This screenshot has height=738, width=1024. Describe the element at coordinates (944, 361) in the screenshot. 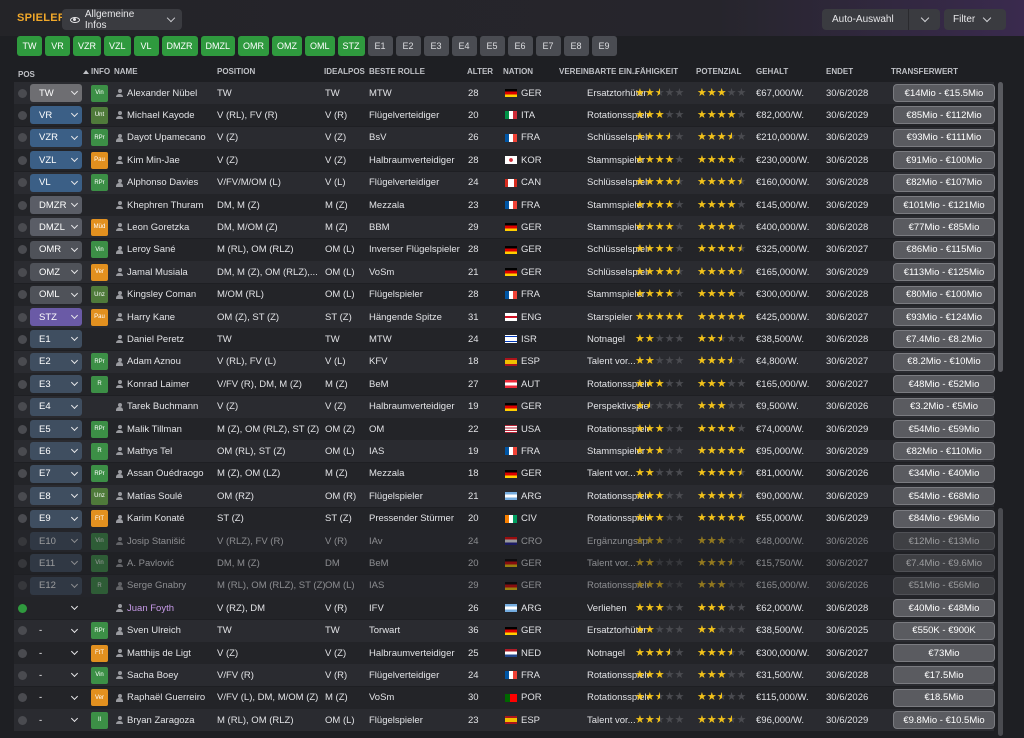

I see `transfer-value-pill: €8.2Mio - €10Mio` at that location.